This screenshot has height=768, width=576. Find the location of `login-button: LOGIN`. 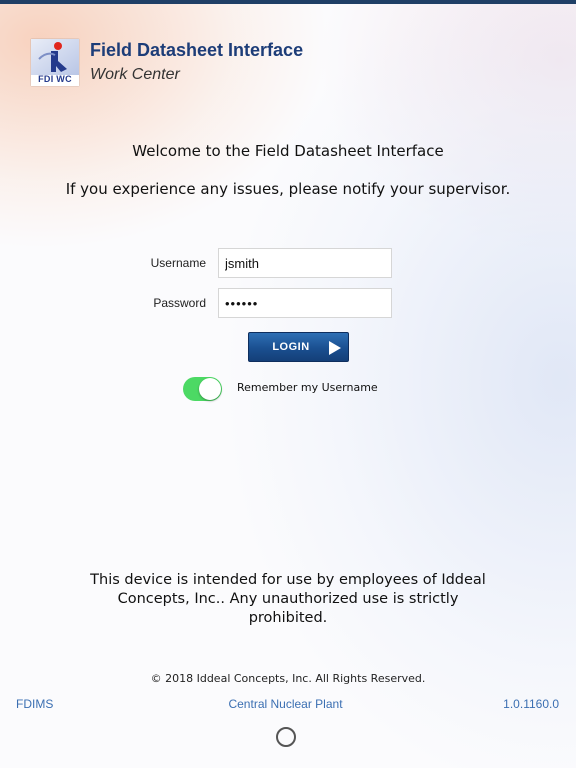

login-button: LOGIN is located at coordinates (298, 347).